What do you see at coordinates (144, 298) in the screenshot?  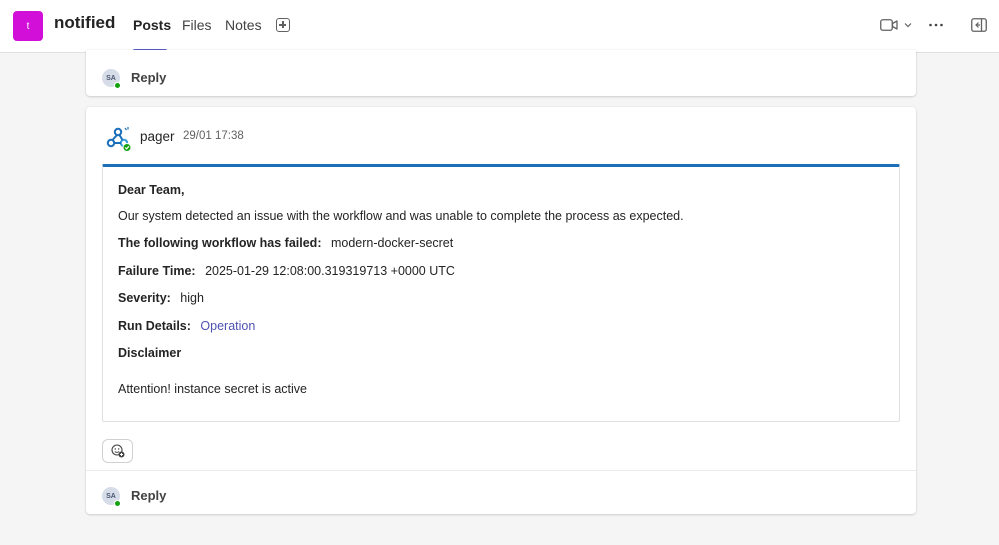 I see `severity-label: Severity:` at bounding box center [144, 298].